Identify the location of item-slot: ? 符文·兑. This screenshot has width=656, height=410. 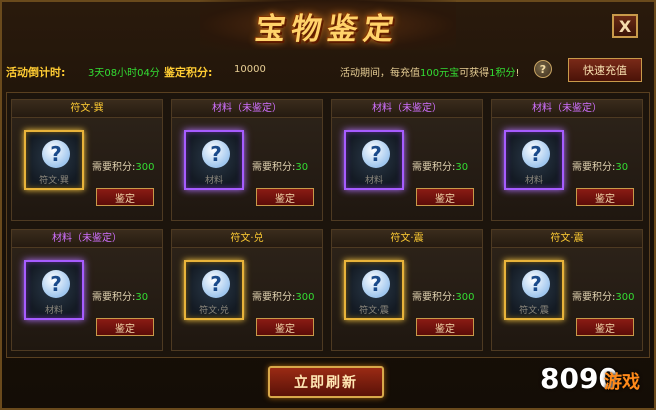
(214, 290).